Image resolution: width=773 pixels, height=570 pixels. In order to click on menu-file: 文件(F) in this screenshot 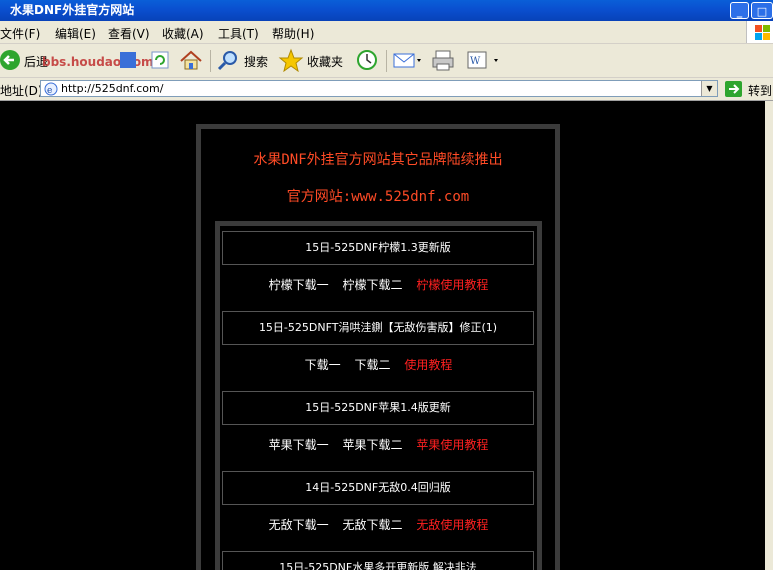, I will do `click(20, 33)`.